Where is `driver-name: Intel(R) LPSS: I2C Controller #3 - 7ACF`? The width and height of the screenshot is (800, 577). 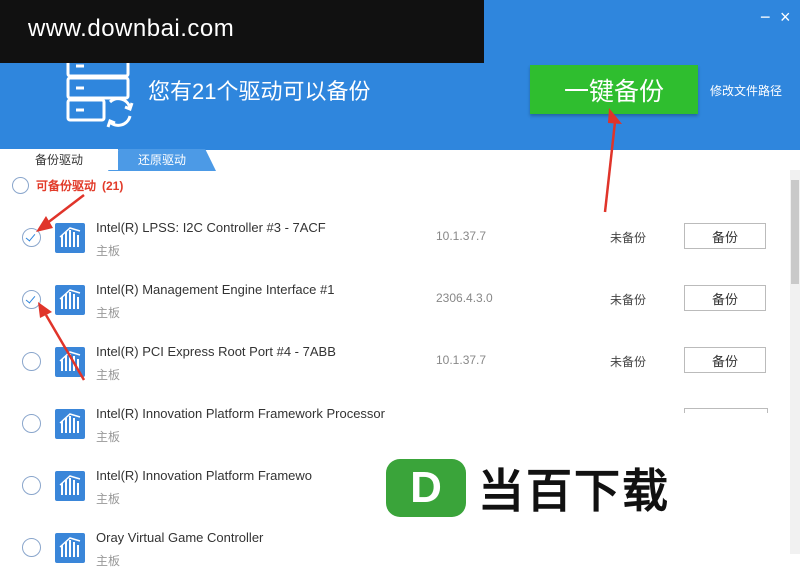
driver-name: Intel(R) LPSS: I2C Controller #3 - 7ACF is located at coordinates (211, 227).